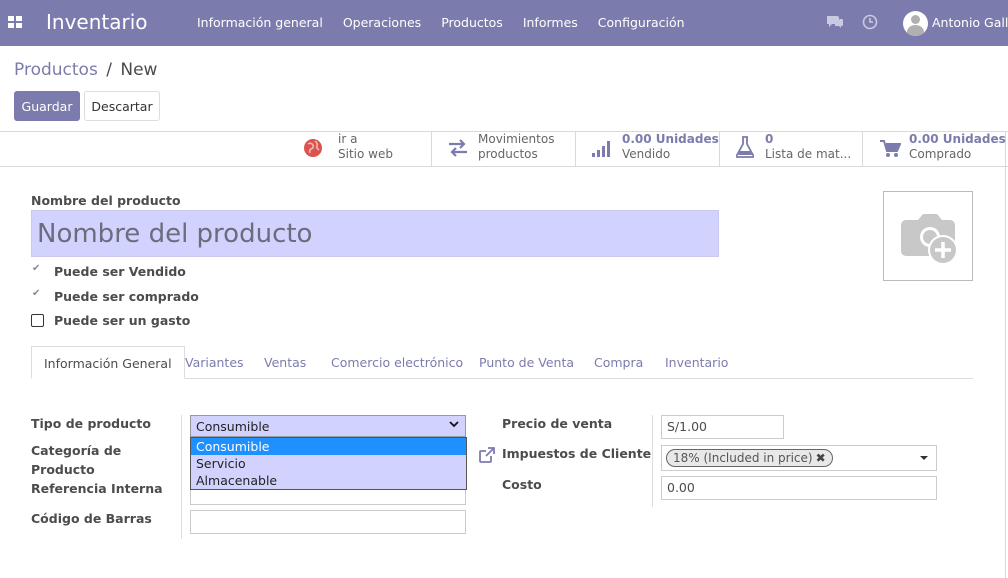 Image resolution: width=1008 pixels, height=578 pixels. Describe the element at coordinates (670, 139) in the screenshot. I see `smart-vendido-value: 0.00 Unidades` at that location.